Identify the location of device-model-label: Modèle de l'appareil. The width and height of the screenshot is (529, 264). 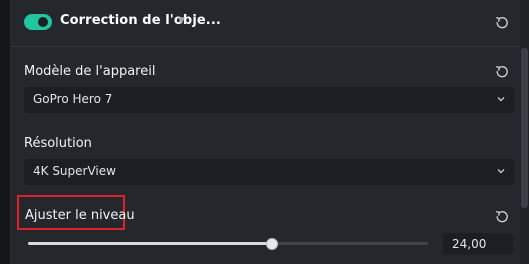
(90, 71).